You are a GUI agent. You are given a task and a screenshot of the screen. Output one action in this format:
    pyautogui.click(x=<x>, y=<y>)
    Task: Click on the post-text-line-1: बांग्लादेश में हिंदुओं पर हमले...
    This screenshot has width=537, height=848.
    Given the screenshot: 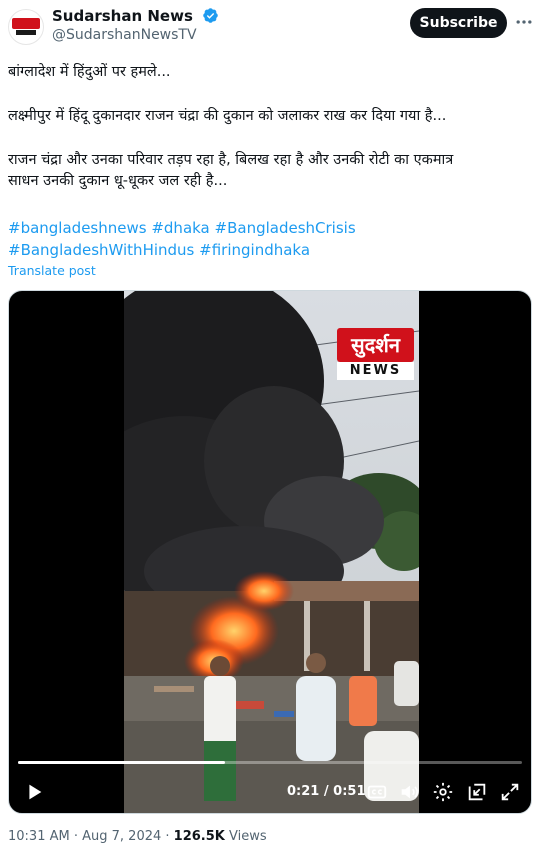 What is the action you would take?
    pyautogui.click(x=89, y=72)
    